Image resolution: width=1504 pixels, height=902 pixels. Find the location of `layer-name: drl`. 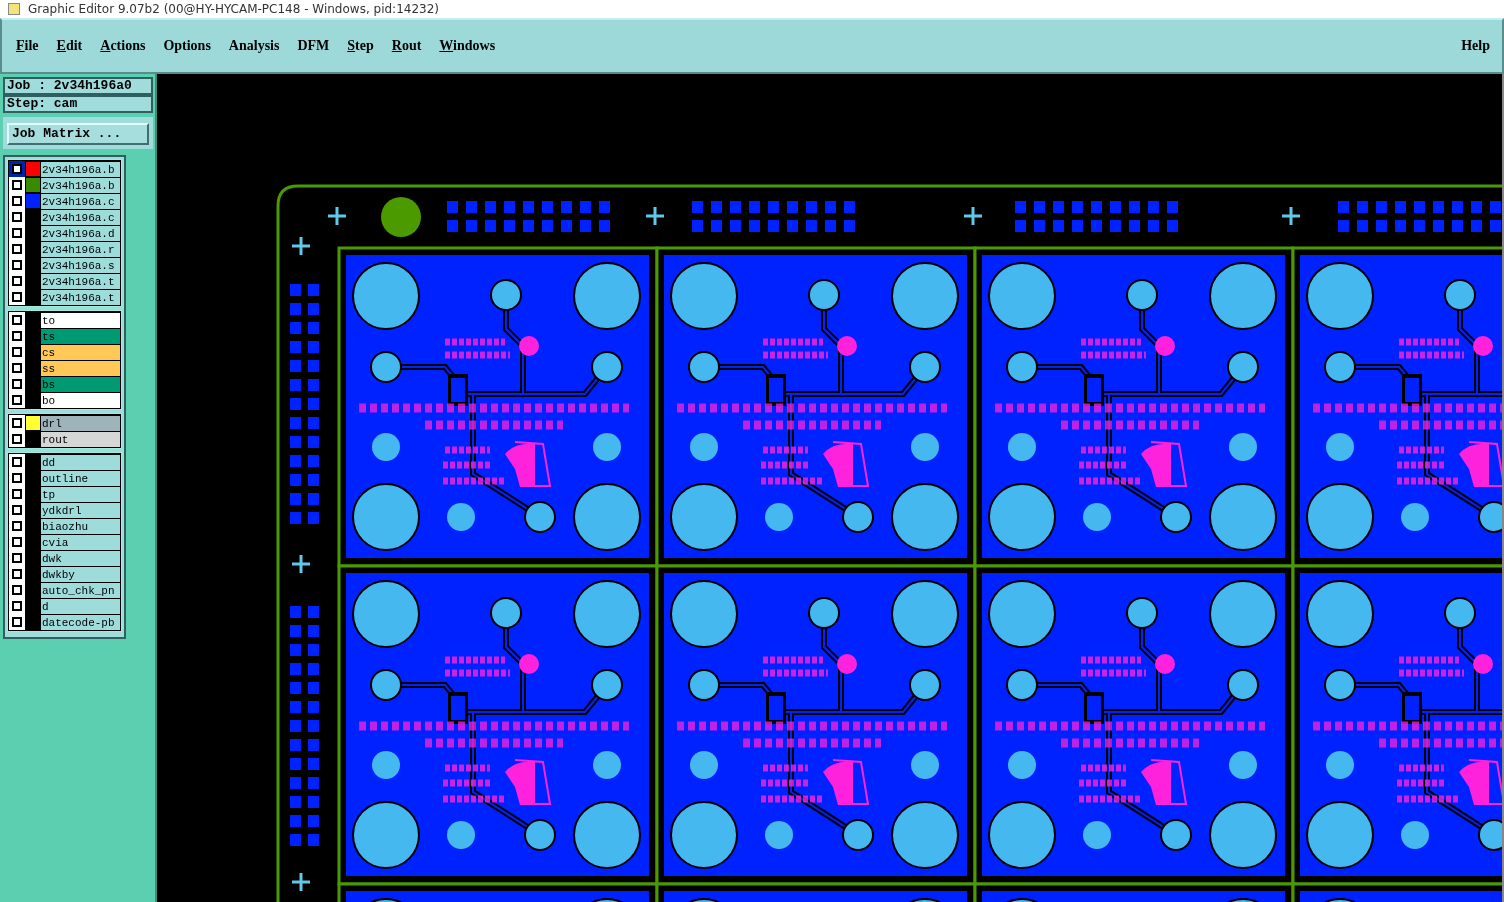

layer-name: drl is located at coordinates (80, 423).